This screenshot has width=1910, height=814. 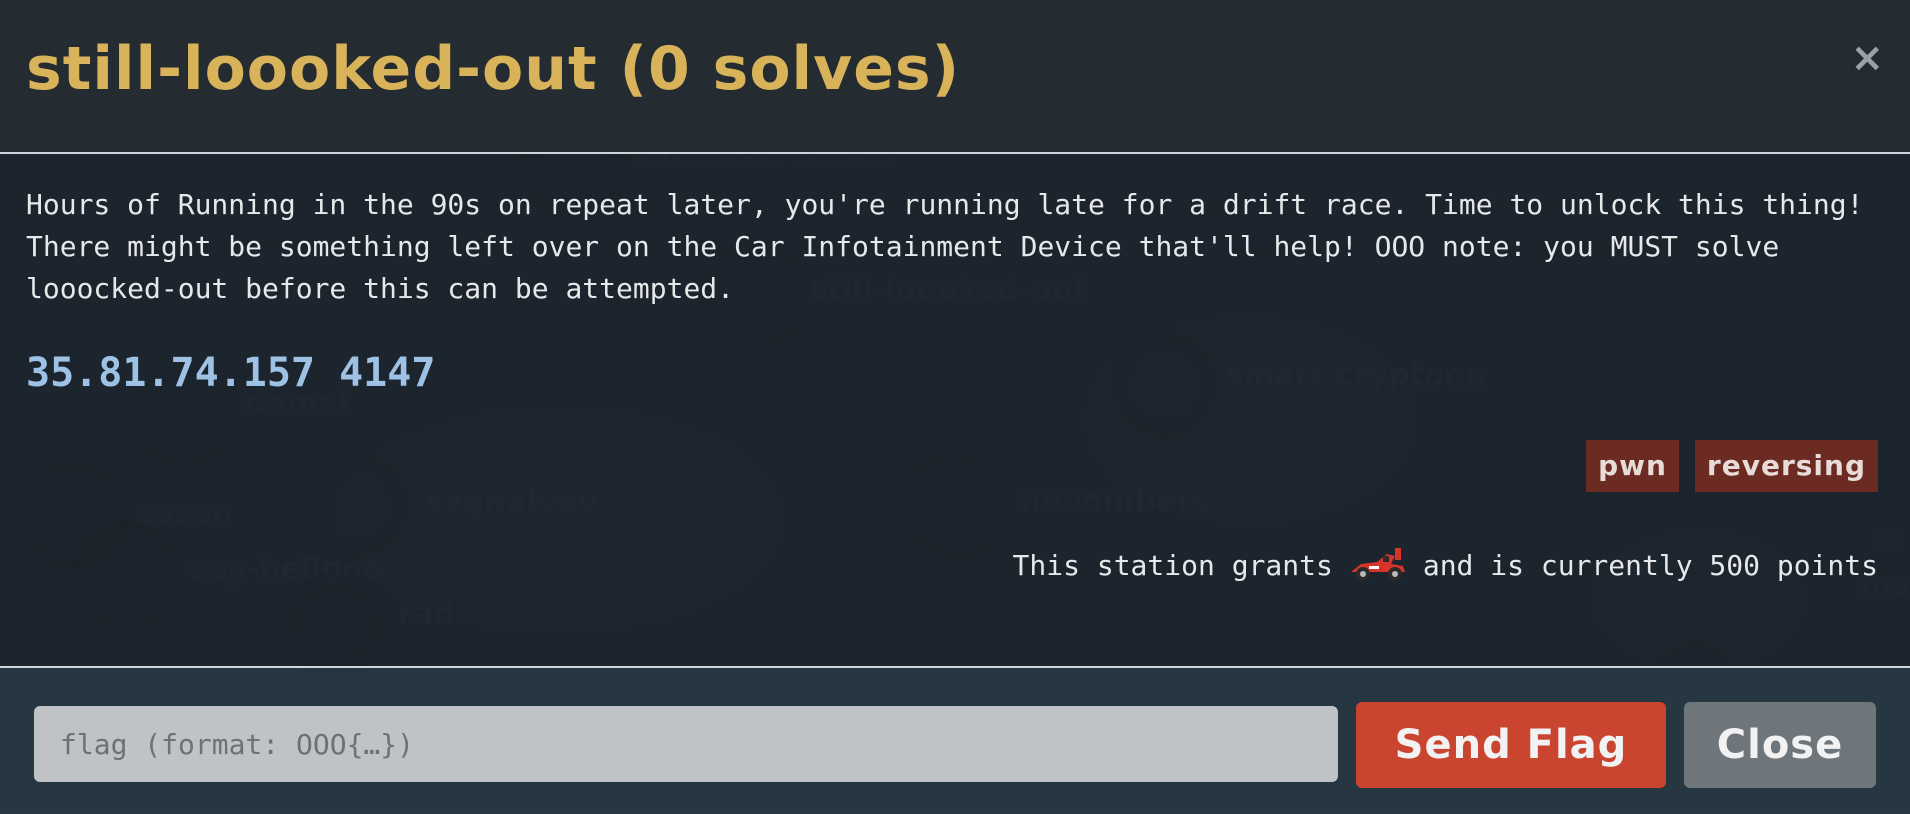 I want to click on tag-pwn: pwn, so click(x=1632, y=466).